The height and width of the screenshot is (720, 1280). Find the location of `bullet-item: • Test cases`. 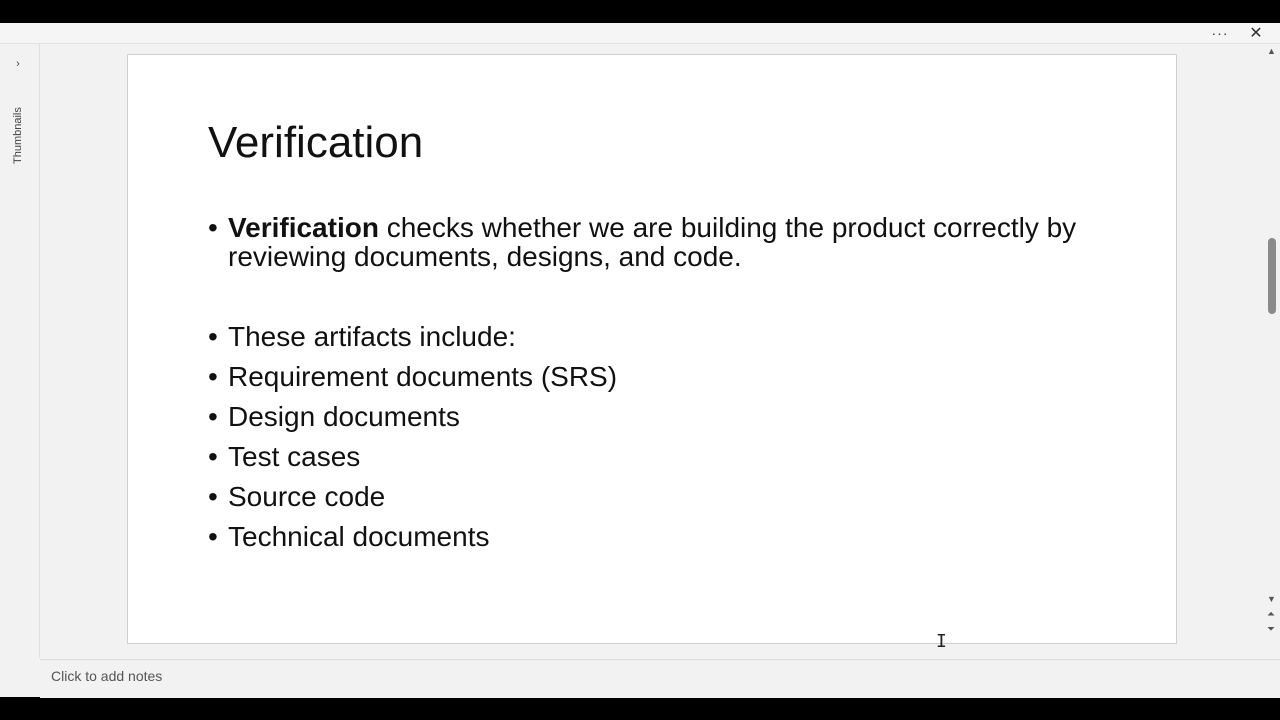

bullet-item: • Test cases is located at coordinates (668, 456).